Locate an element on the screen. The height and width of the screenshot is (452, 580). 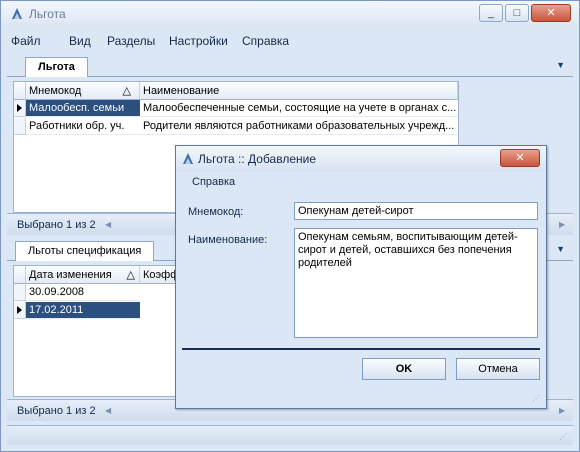
menu-file: Файл is located at coordinates (26, 41).